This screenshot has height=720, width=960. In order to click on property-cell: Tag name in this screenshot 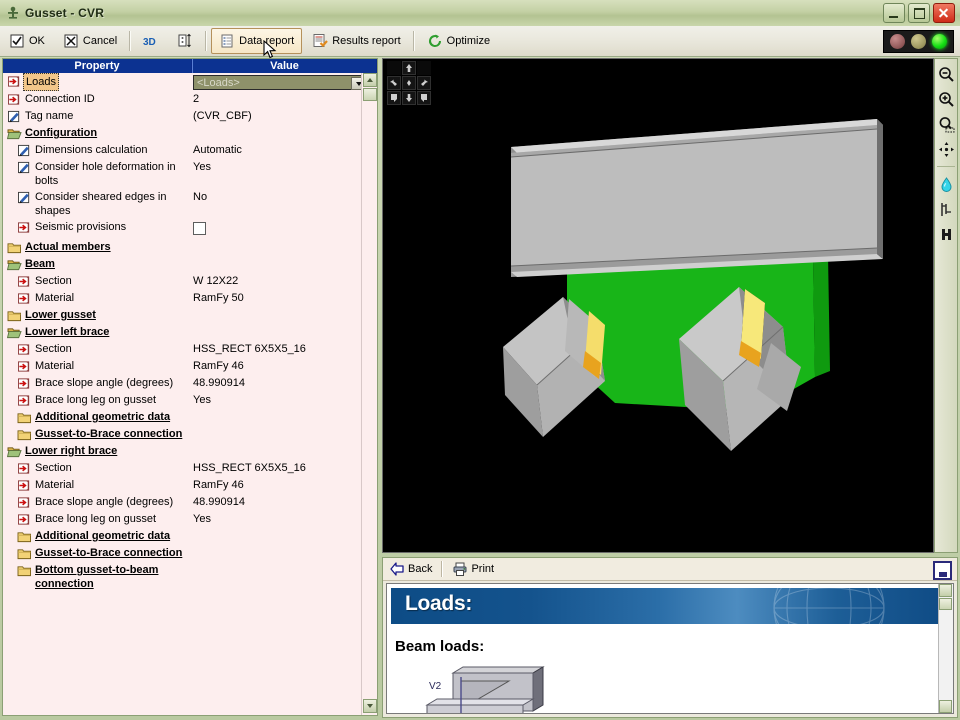, I will do `click(97, 116)`.